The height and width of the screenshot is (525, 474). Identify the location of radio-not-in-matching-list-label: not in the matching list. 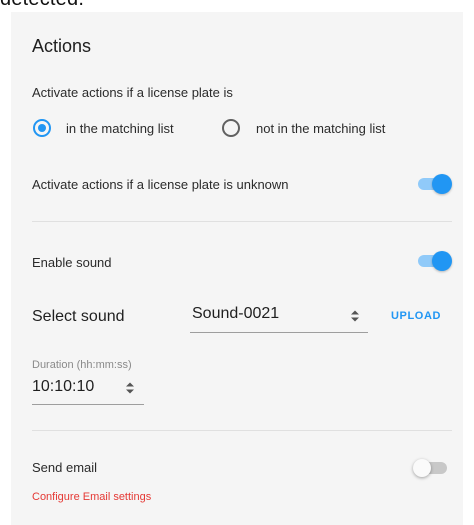
(320, 128).